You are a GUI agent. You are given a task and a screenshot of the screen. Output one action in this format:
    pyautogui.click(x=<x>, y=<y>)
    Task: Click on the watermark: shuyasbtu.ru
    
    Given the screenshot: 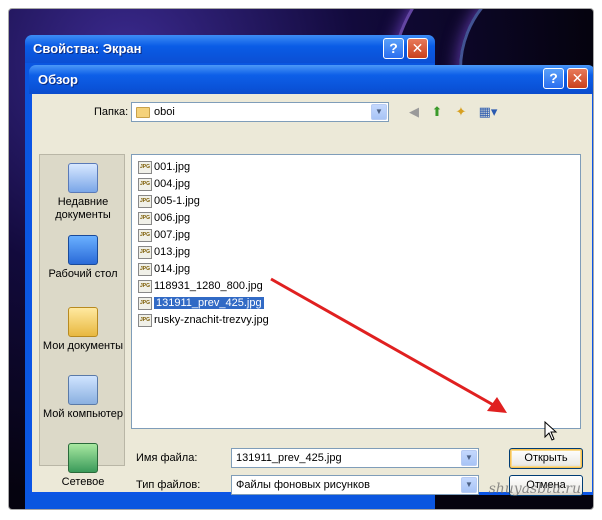 What is the action you would take?
    pyautogui.click(x=534, y=489)
    